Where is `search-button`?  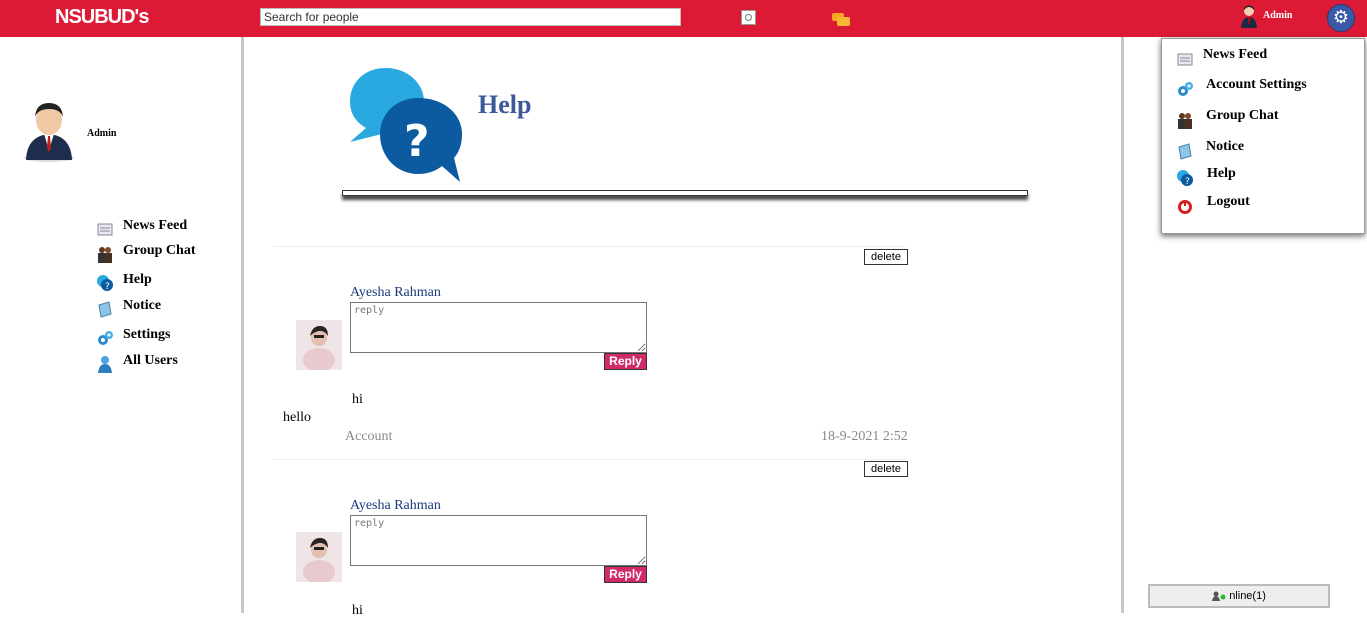
search-button is located at coordinates (748, 17).